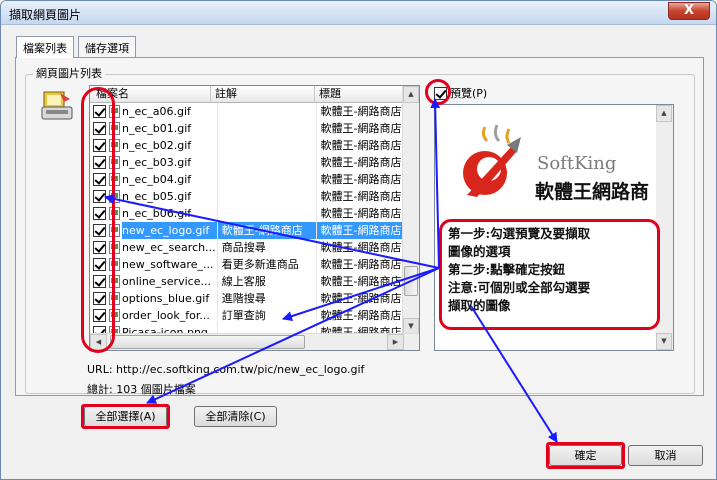  I want to click on arrow-to-ok-button, so click(514, 374).